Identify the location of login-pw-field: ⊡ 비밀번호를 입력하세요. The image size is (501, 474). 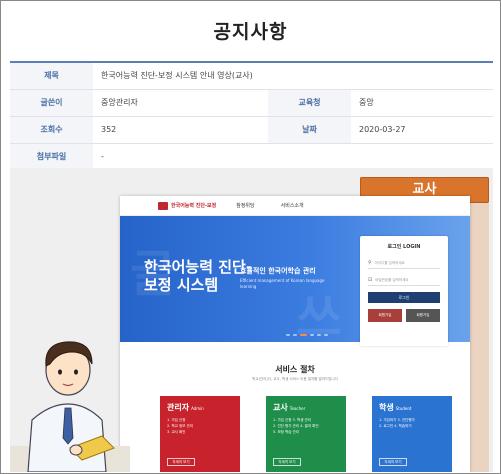
(404, 280).